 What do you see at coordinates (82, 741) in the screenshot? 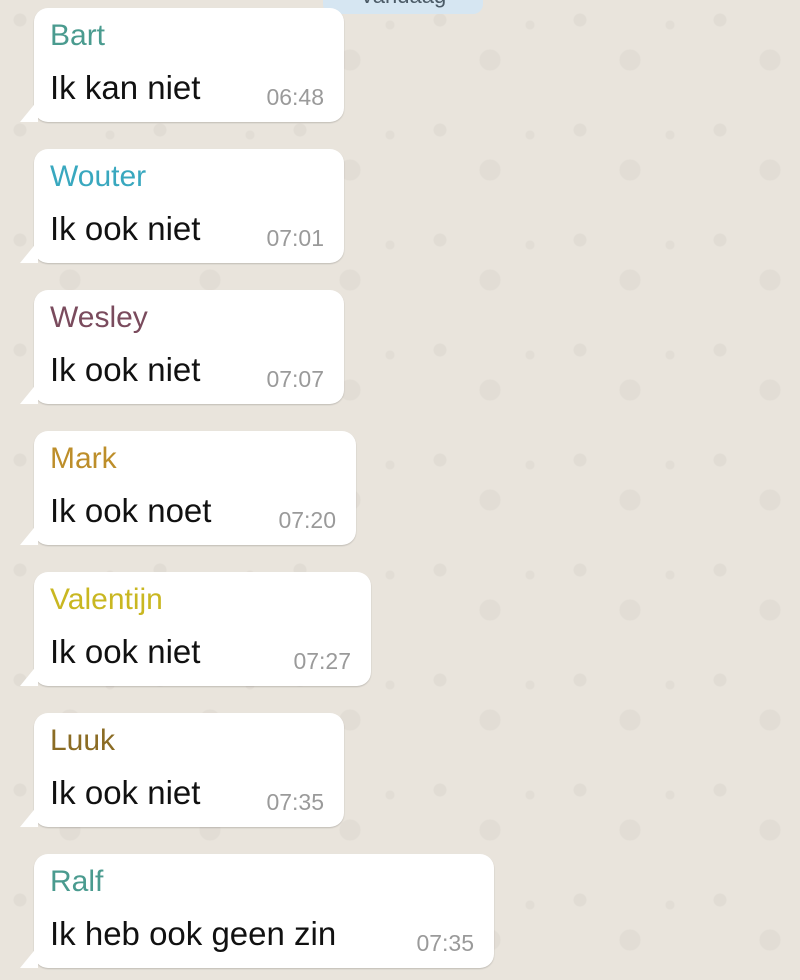
I see `sender-name: Luuk` at bounding box center [82, 741].